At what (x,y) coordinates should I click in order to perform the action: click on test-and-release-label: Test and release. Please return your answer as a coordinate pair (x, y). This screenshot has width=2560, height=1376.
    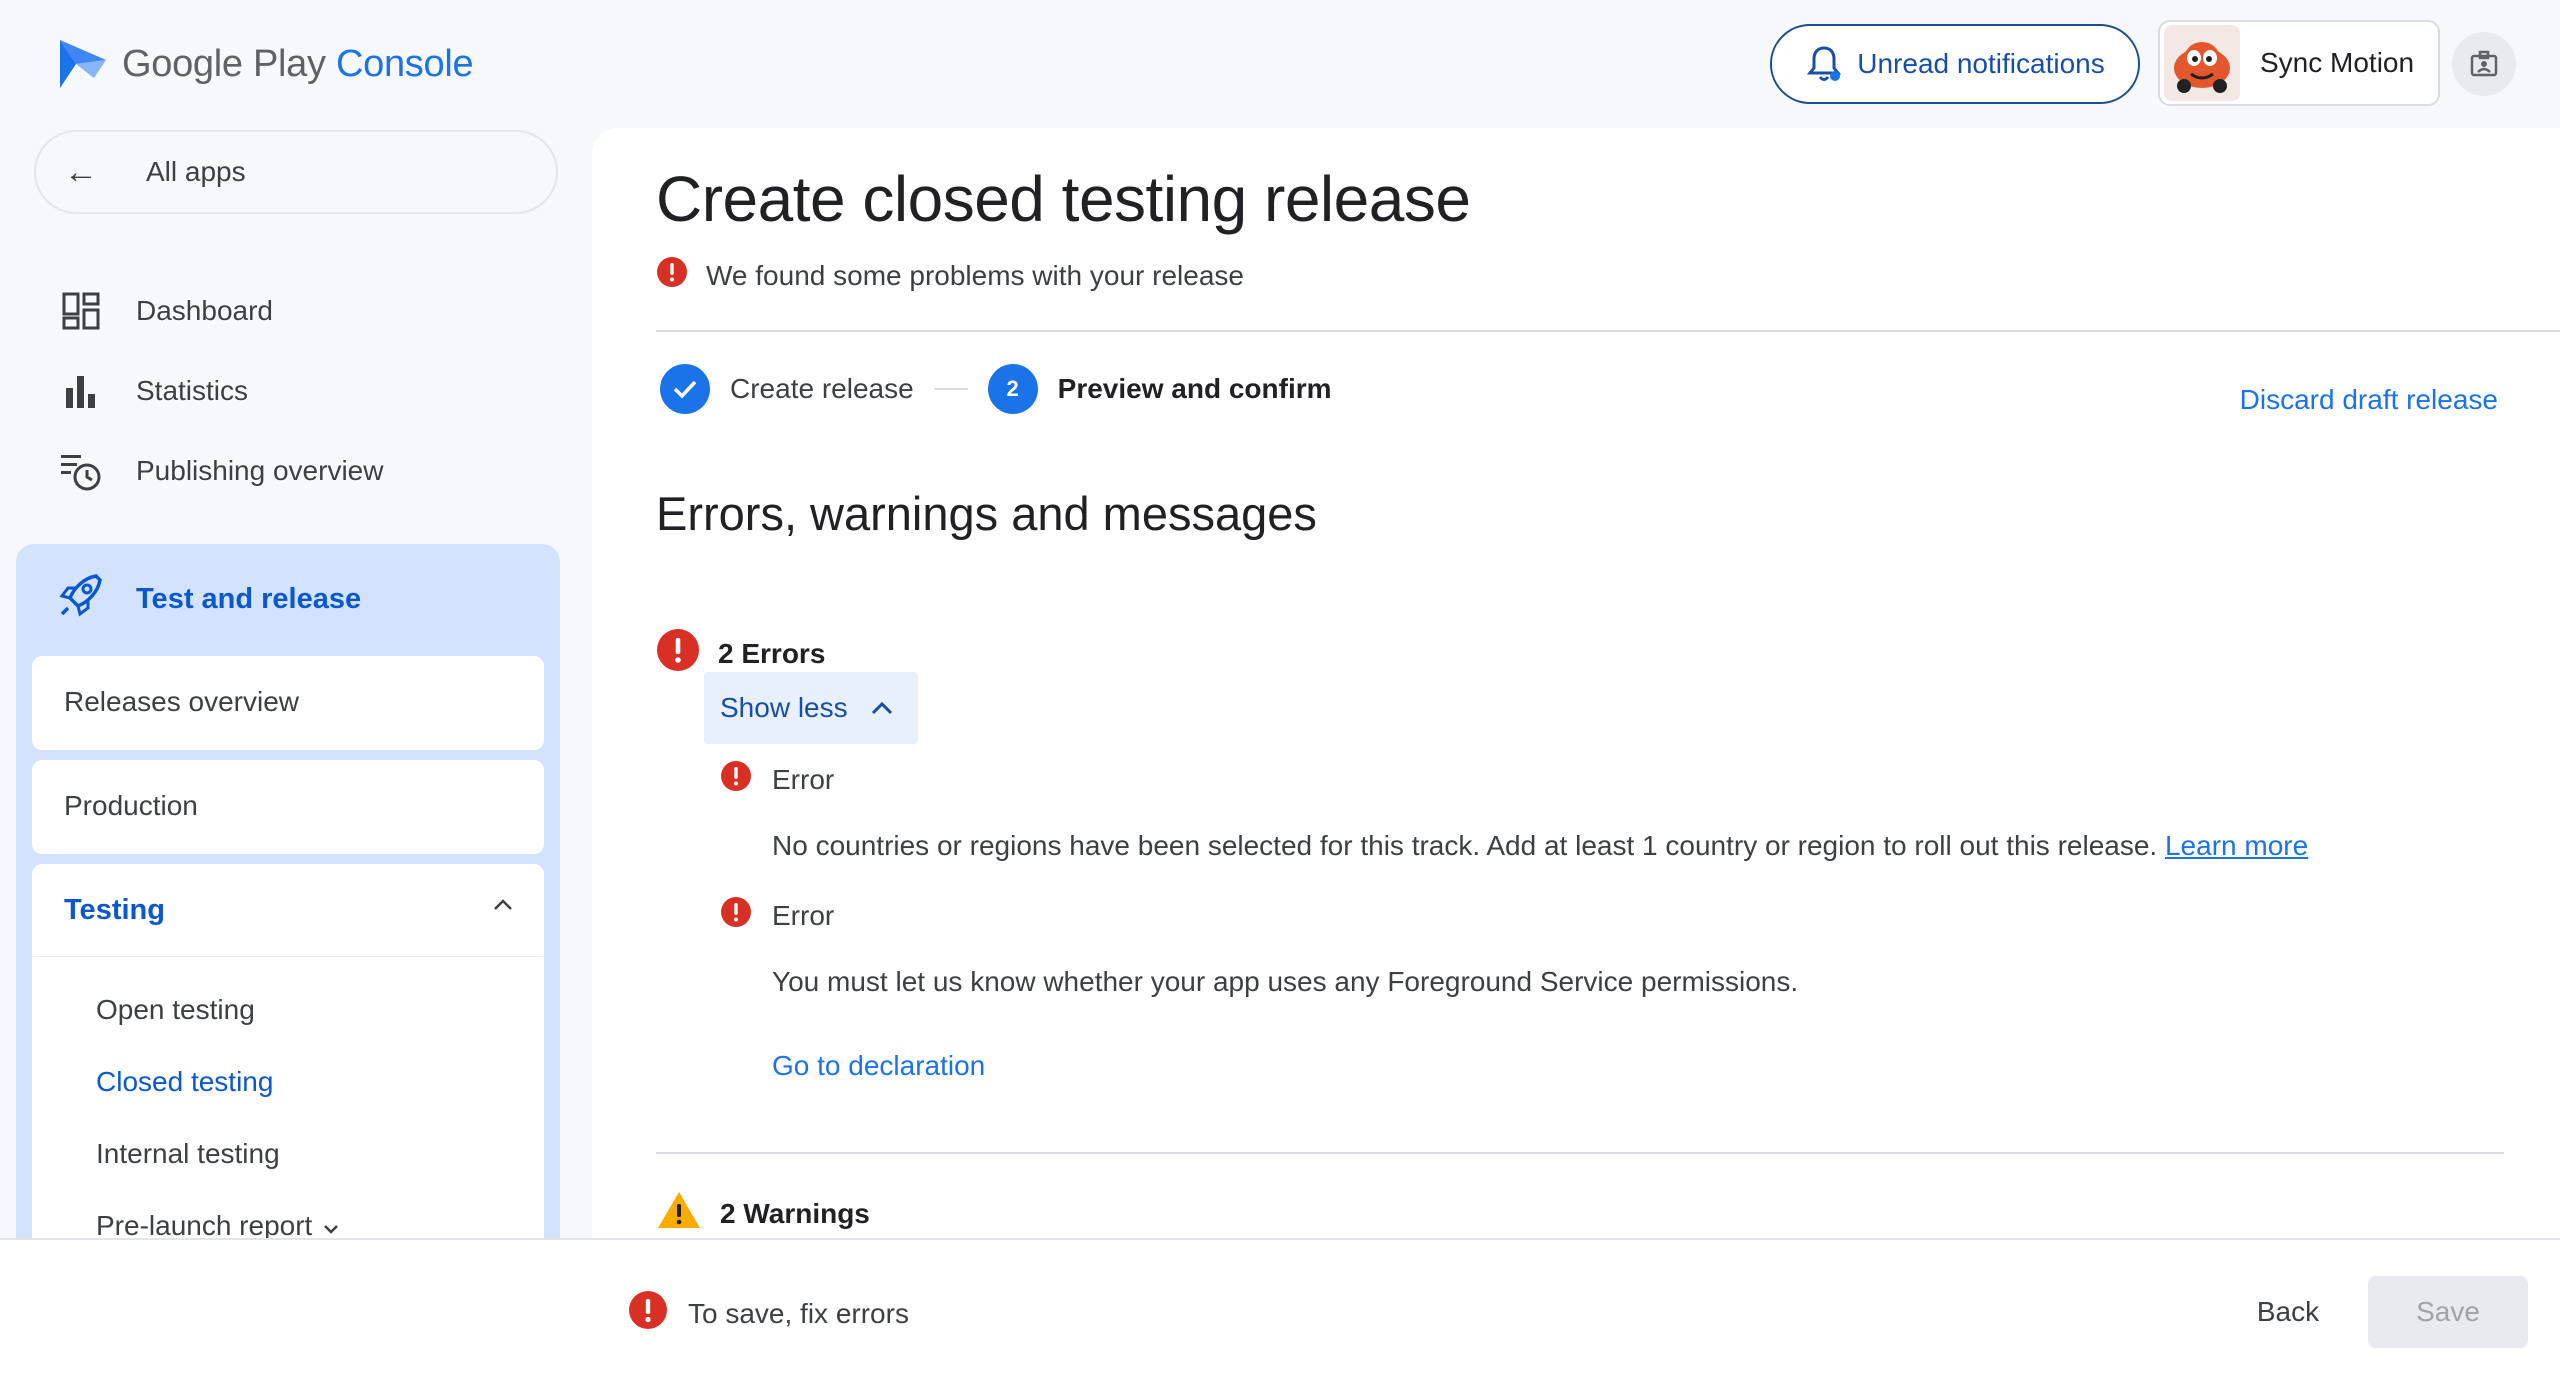
    Looking at the image, I should click on (249, 598).